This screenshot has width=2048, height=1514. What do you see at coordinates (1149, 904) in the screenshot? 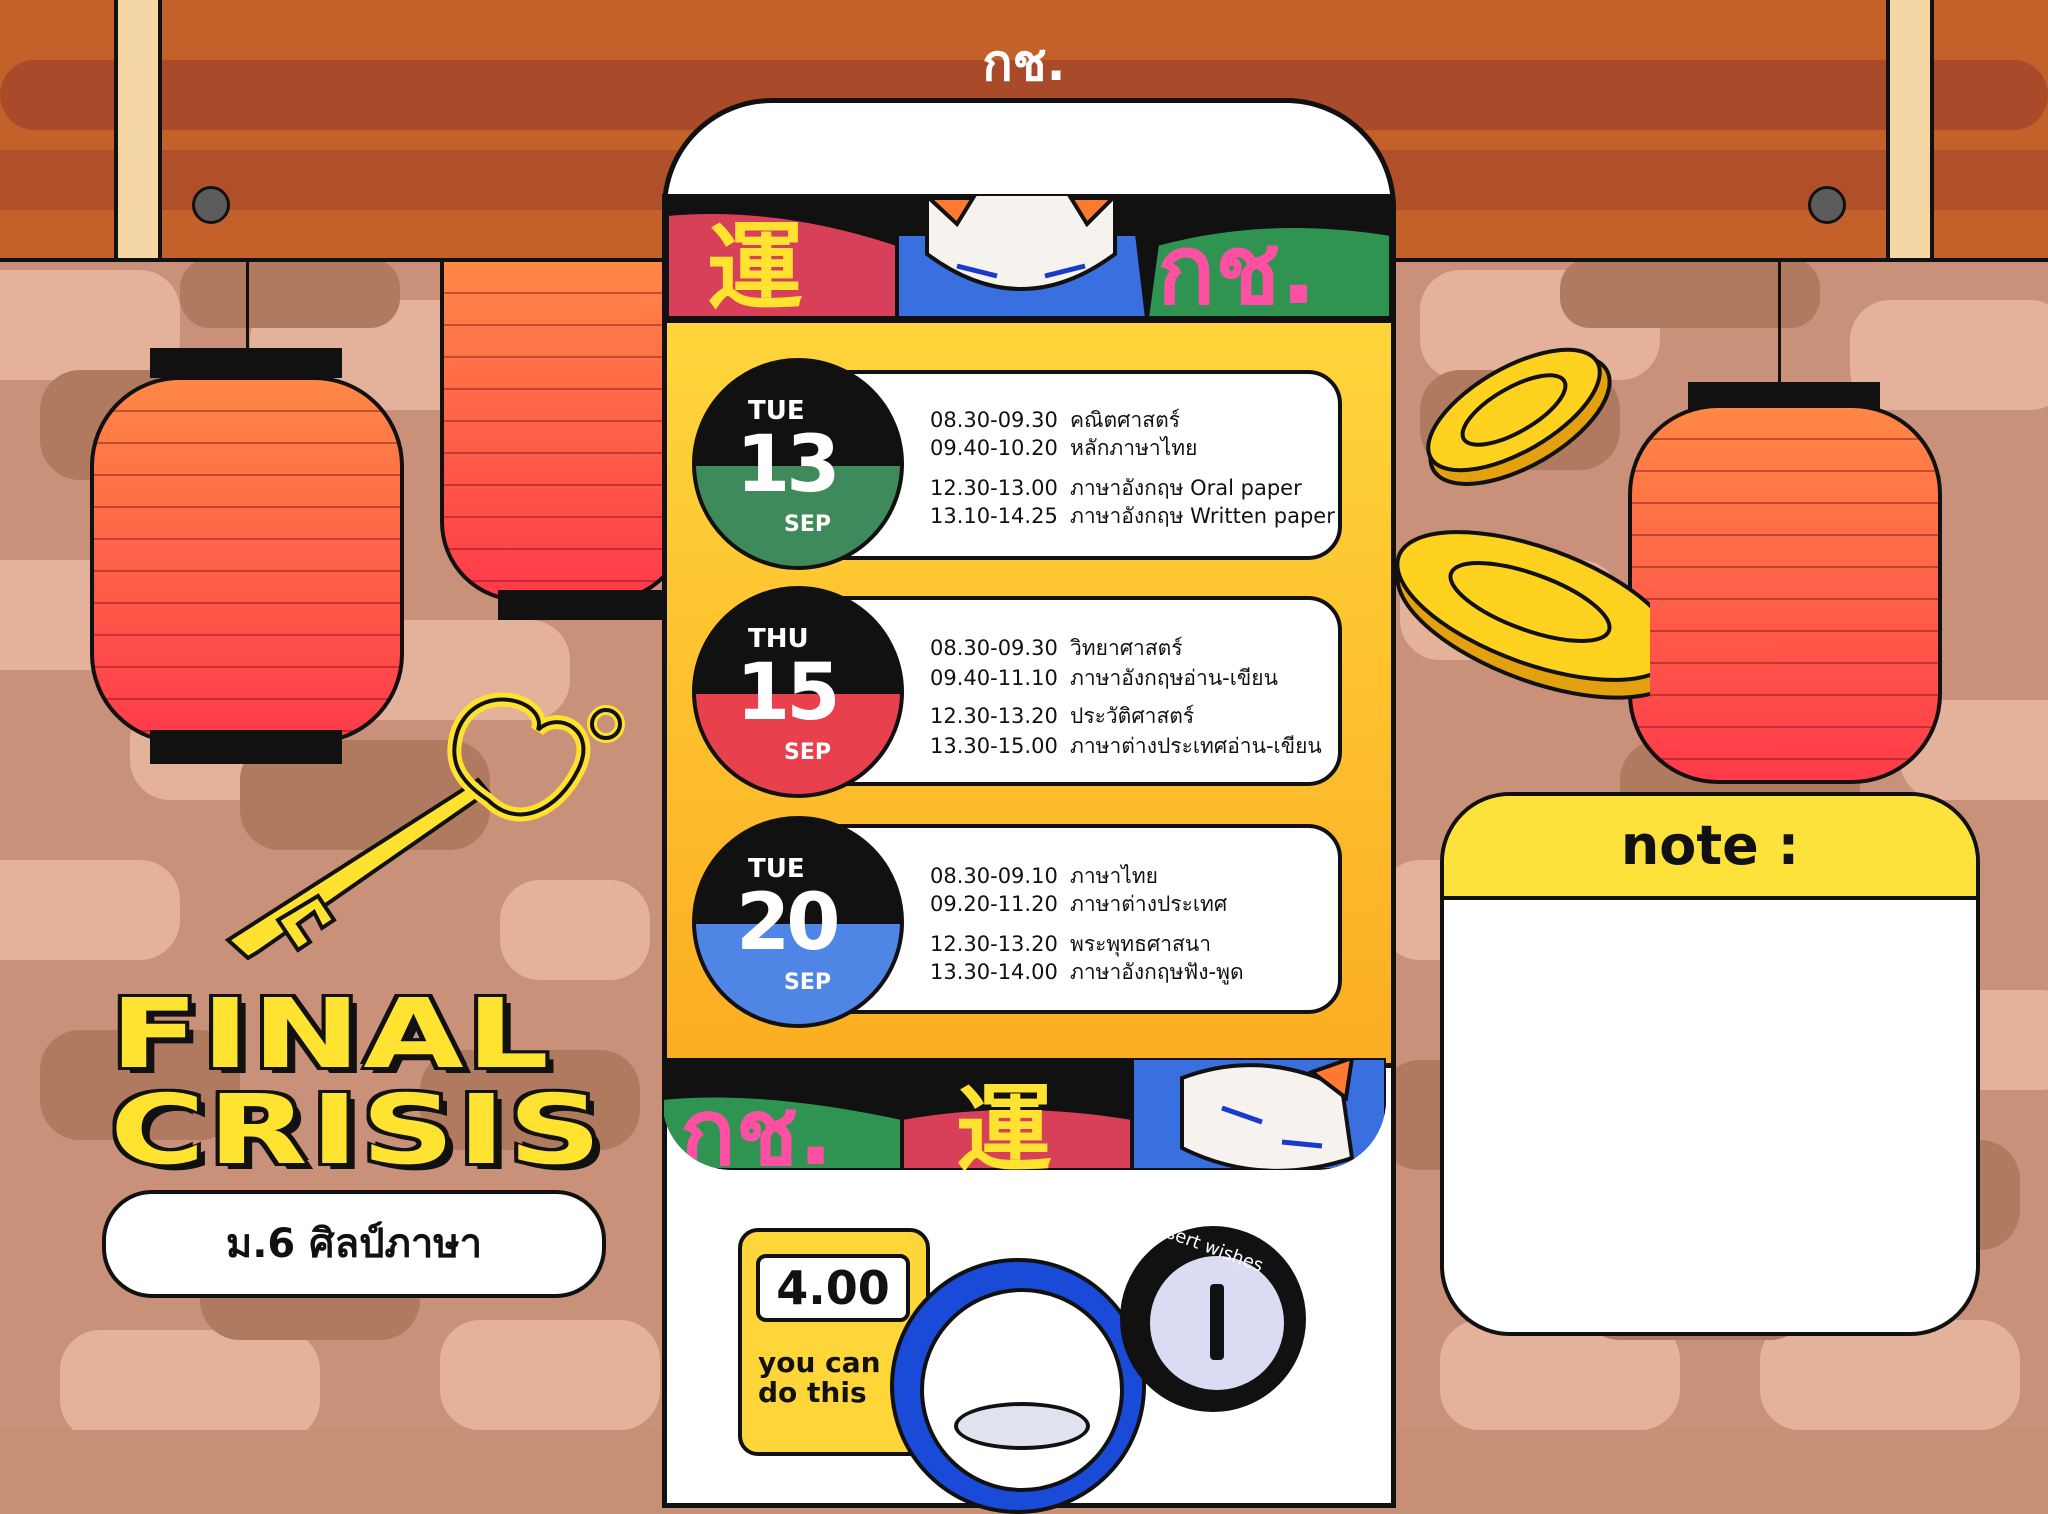
I see `row-subject: ภาษาต่างประเทศ` at bounding box center [1149, 904].